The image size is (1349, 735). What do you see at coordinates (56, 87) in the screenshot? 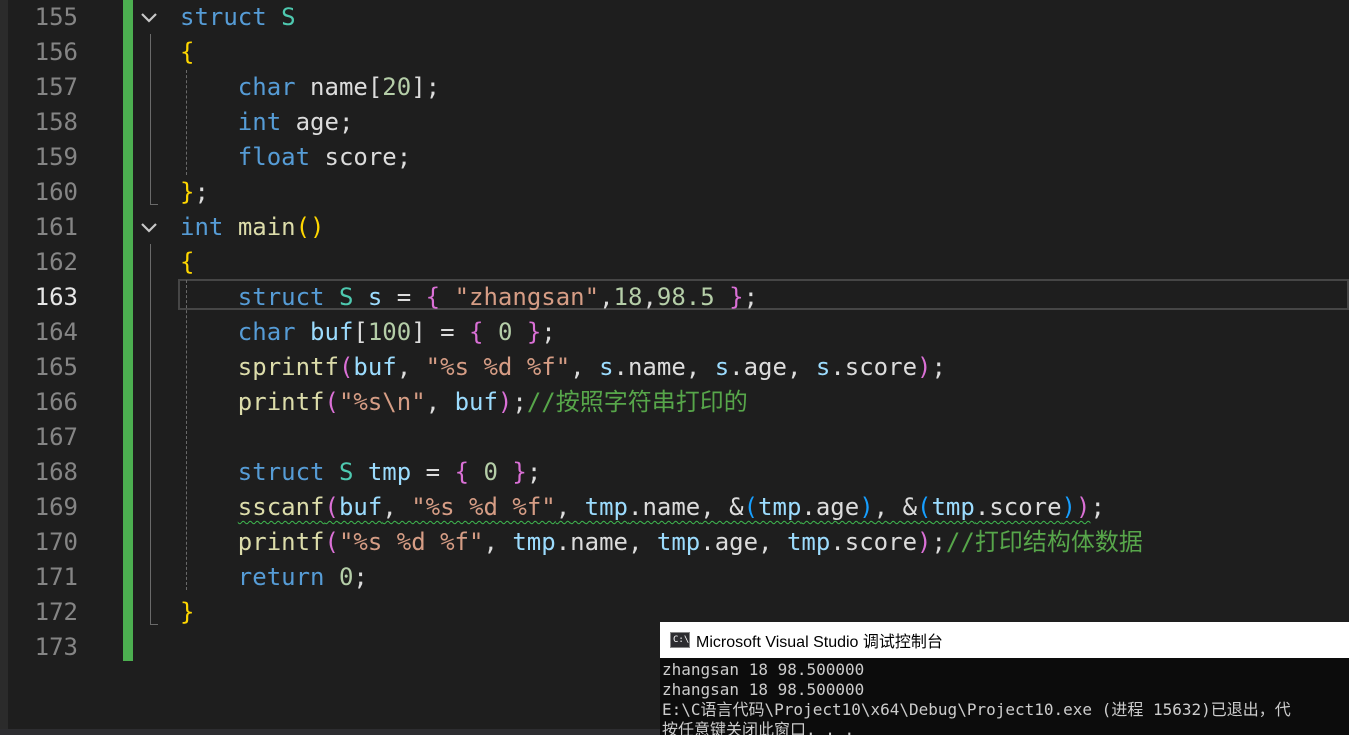
I see `line-number: 157` at bounding box center [56, 87].